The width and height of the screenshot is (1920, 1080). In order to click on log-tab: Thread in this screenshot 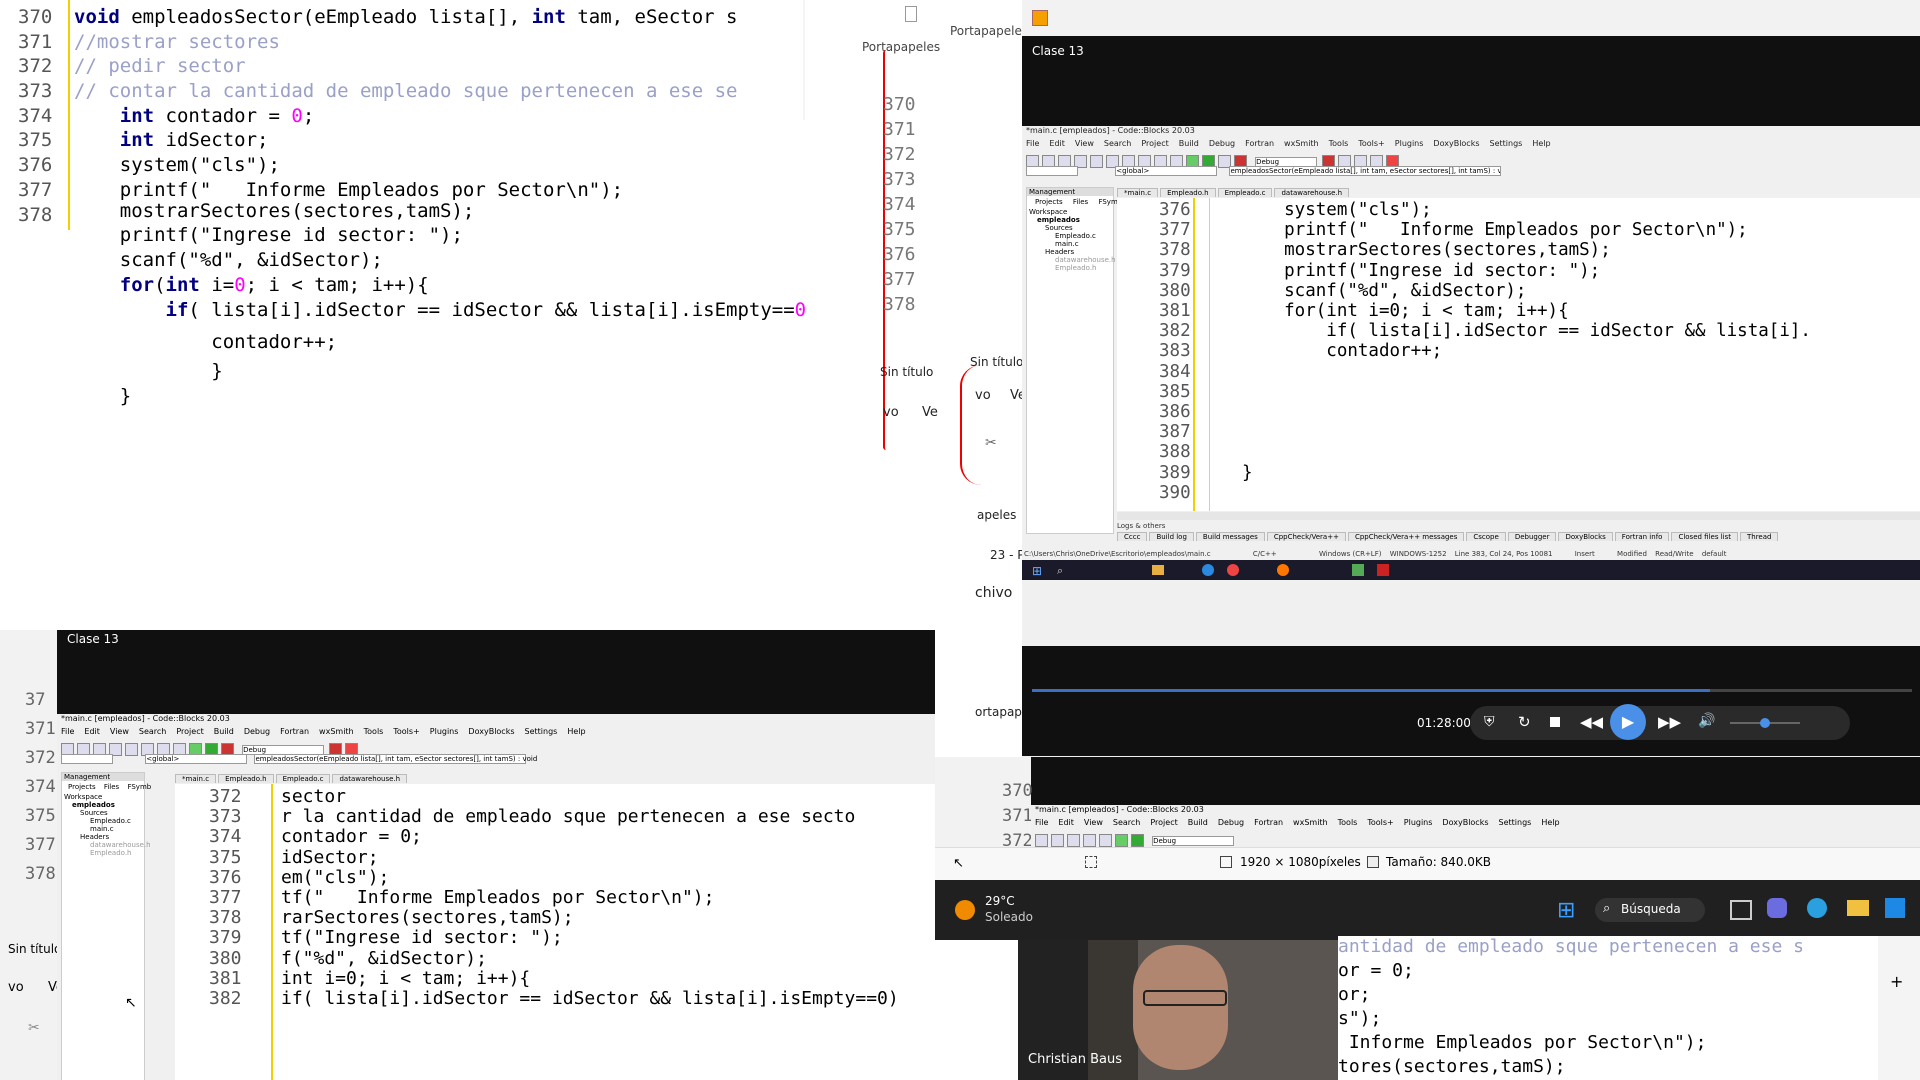, I will do `click(1759, 536)`.